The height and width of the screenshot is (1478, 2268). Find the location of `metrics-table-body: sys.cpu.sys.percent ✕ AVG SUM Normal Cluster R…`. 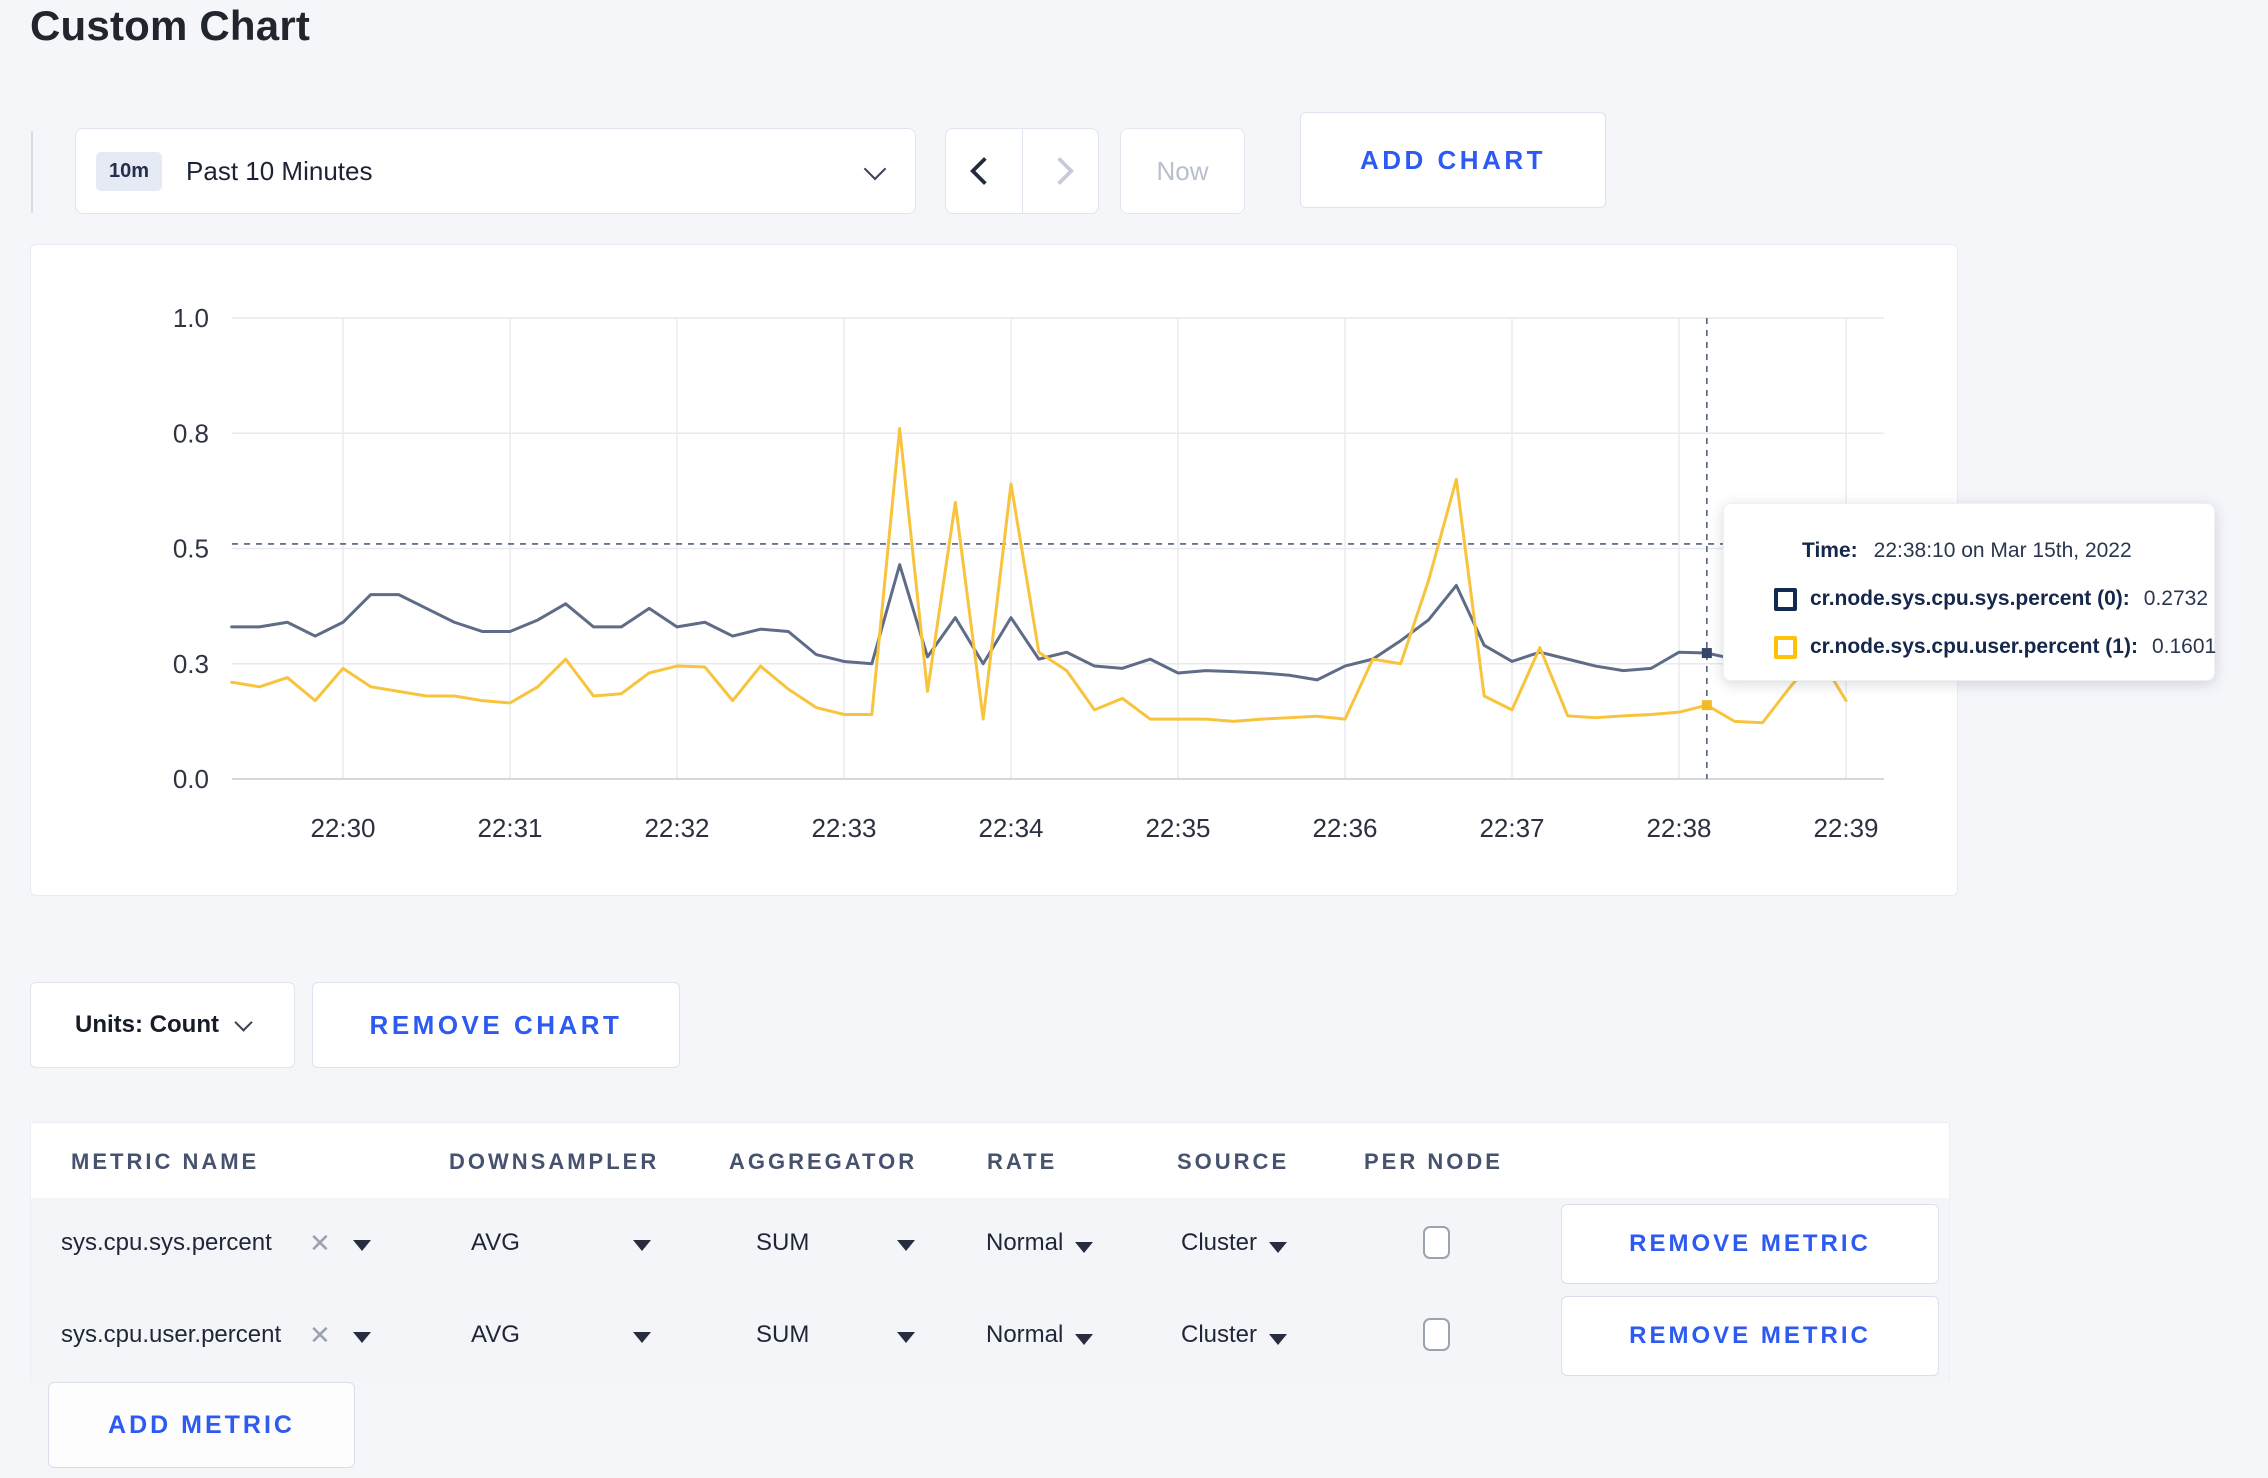

metrics-table-body: sys.cpu.sys.percent ✕ AVG SUM Normal Cluster R… is located at coordinates (990, 1290).